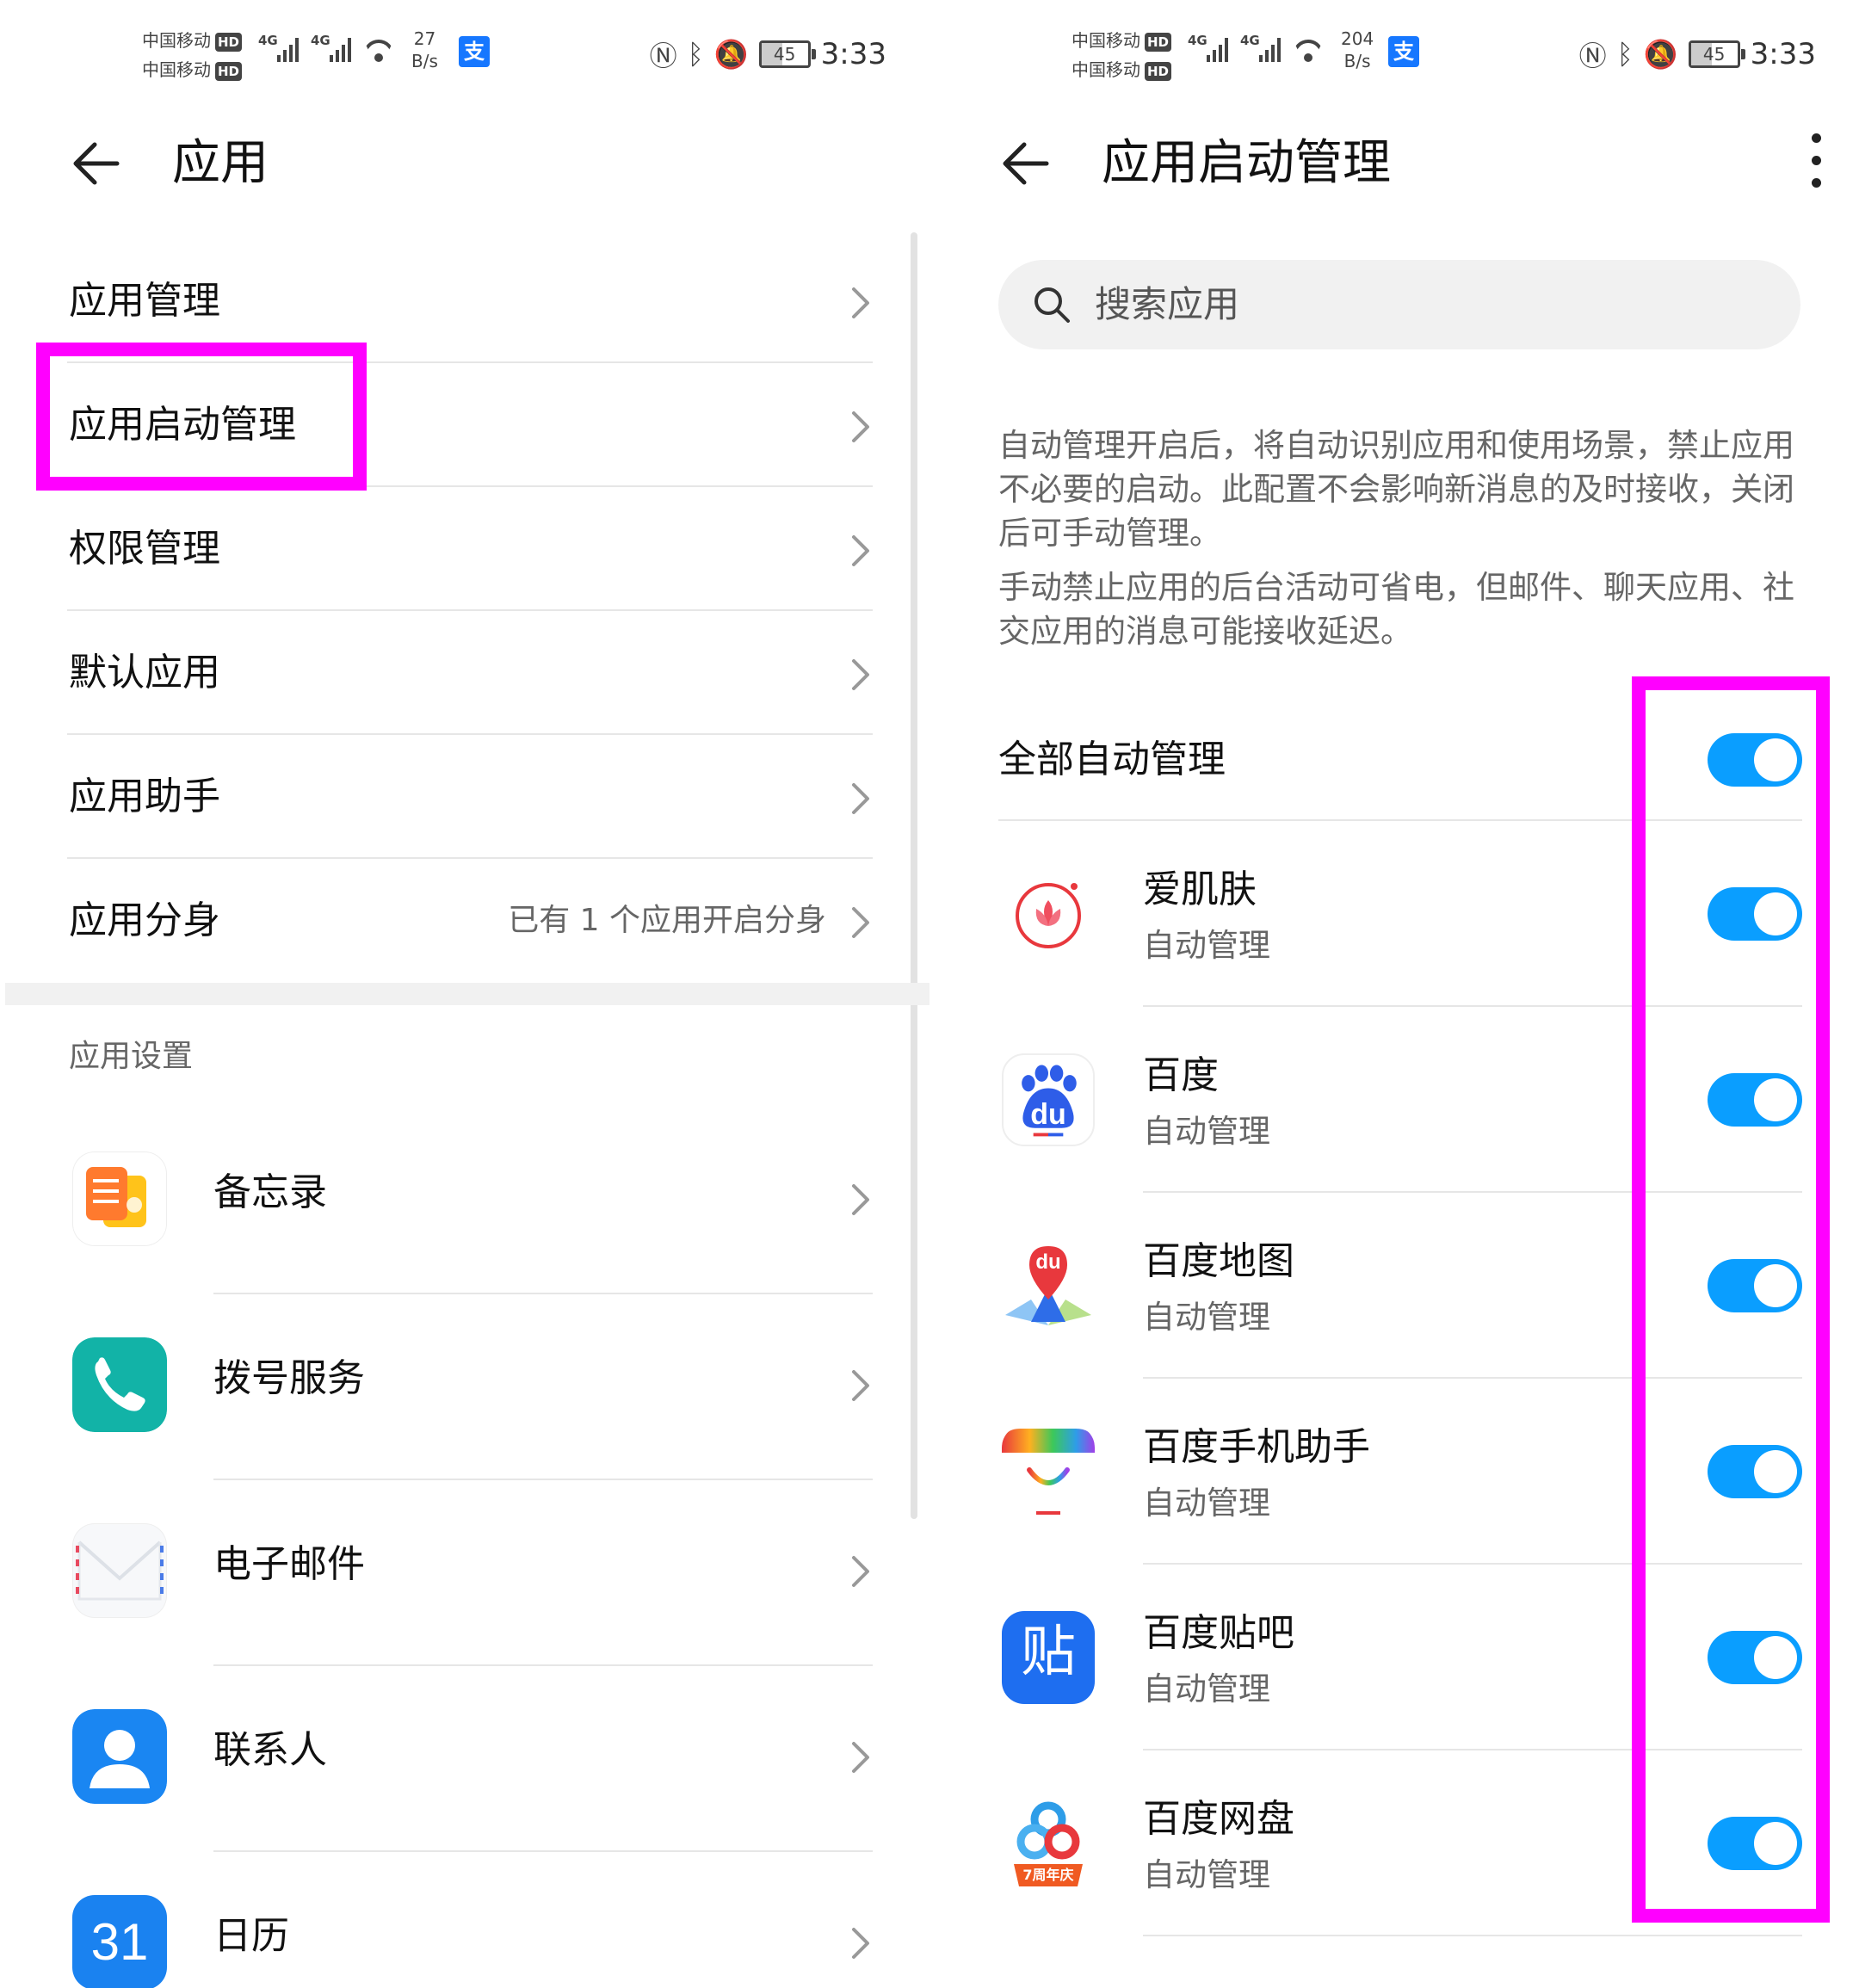 This screenshot has height=1988, width=1859. Describe the element at coordinates (1167, 304) in the screenshot. I see `search-input: 搜索应用` at that location.